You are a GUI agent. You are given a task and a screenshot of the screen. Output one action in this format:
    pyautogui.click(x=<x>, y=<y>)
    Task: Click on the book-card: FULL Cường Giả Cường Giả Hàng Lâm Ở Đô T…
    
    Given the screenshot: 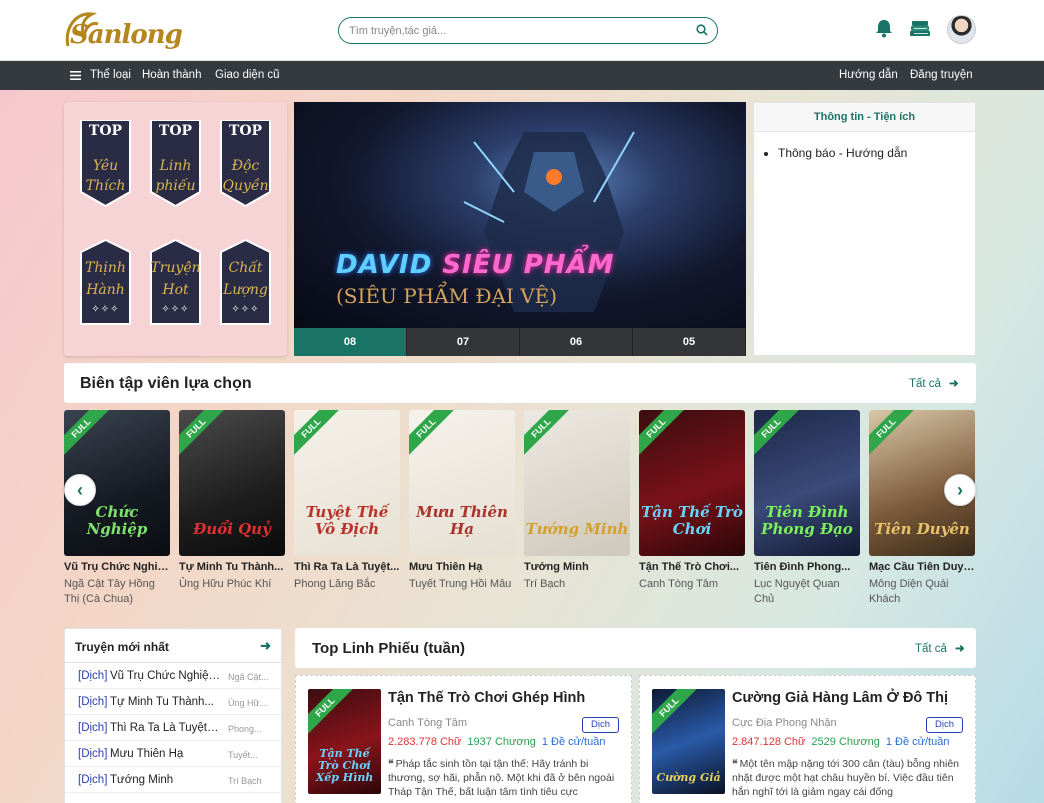 What is the action you would take?
    pyautogui.click(x=807, y=739)
    